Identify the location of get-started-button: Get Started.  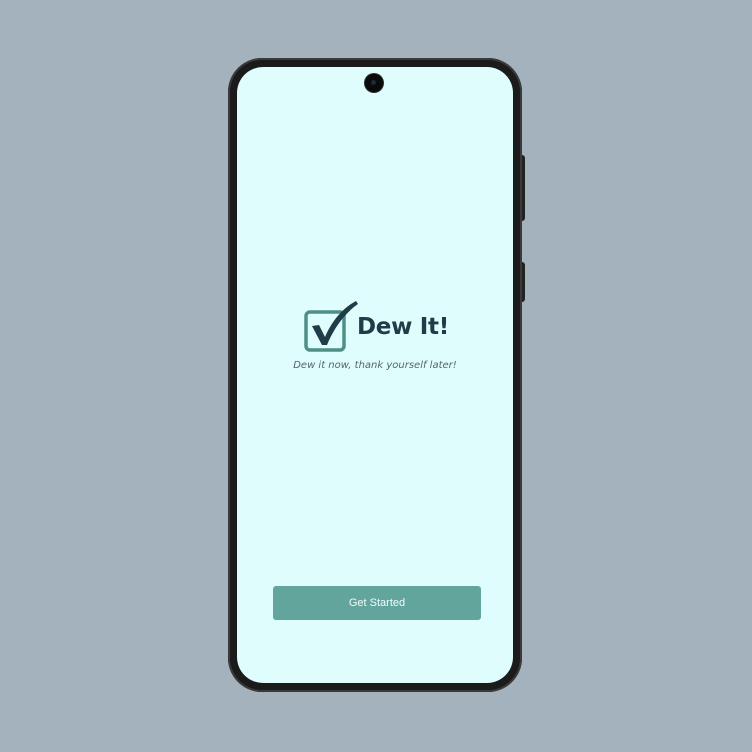
(377, 603).